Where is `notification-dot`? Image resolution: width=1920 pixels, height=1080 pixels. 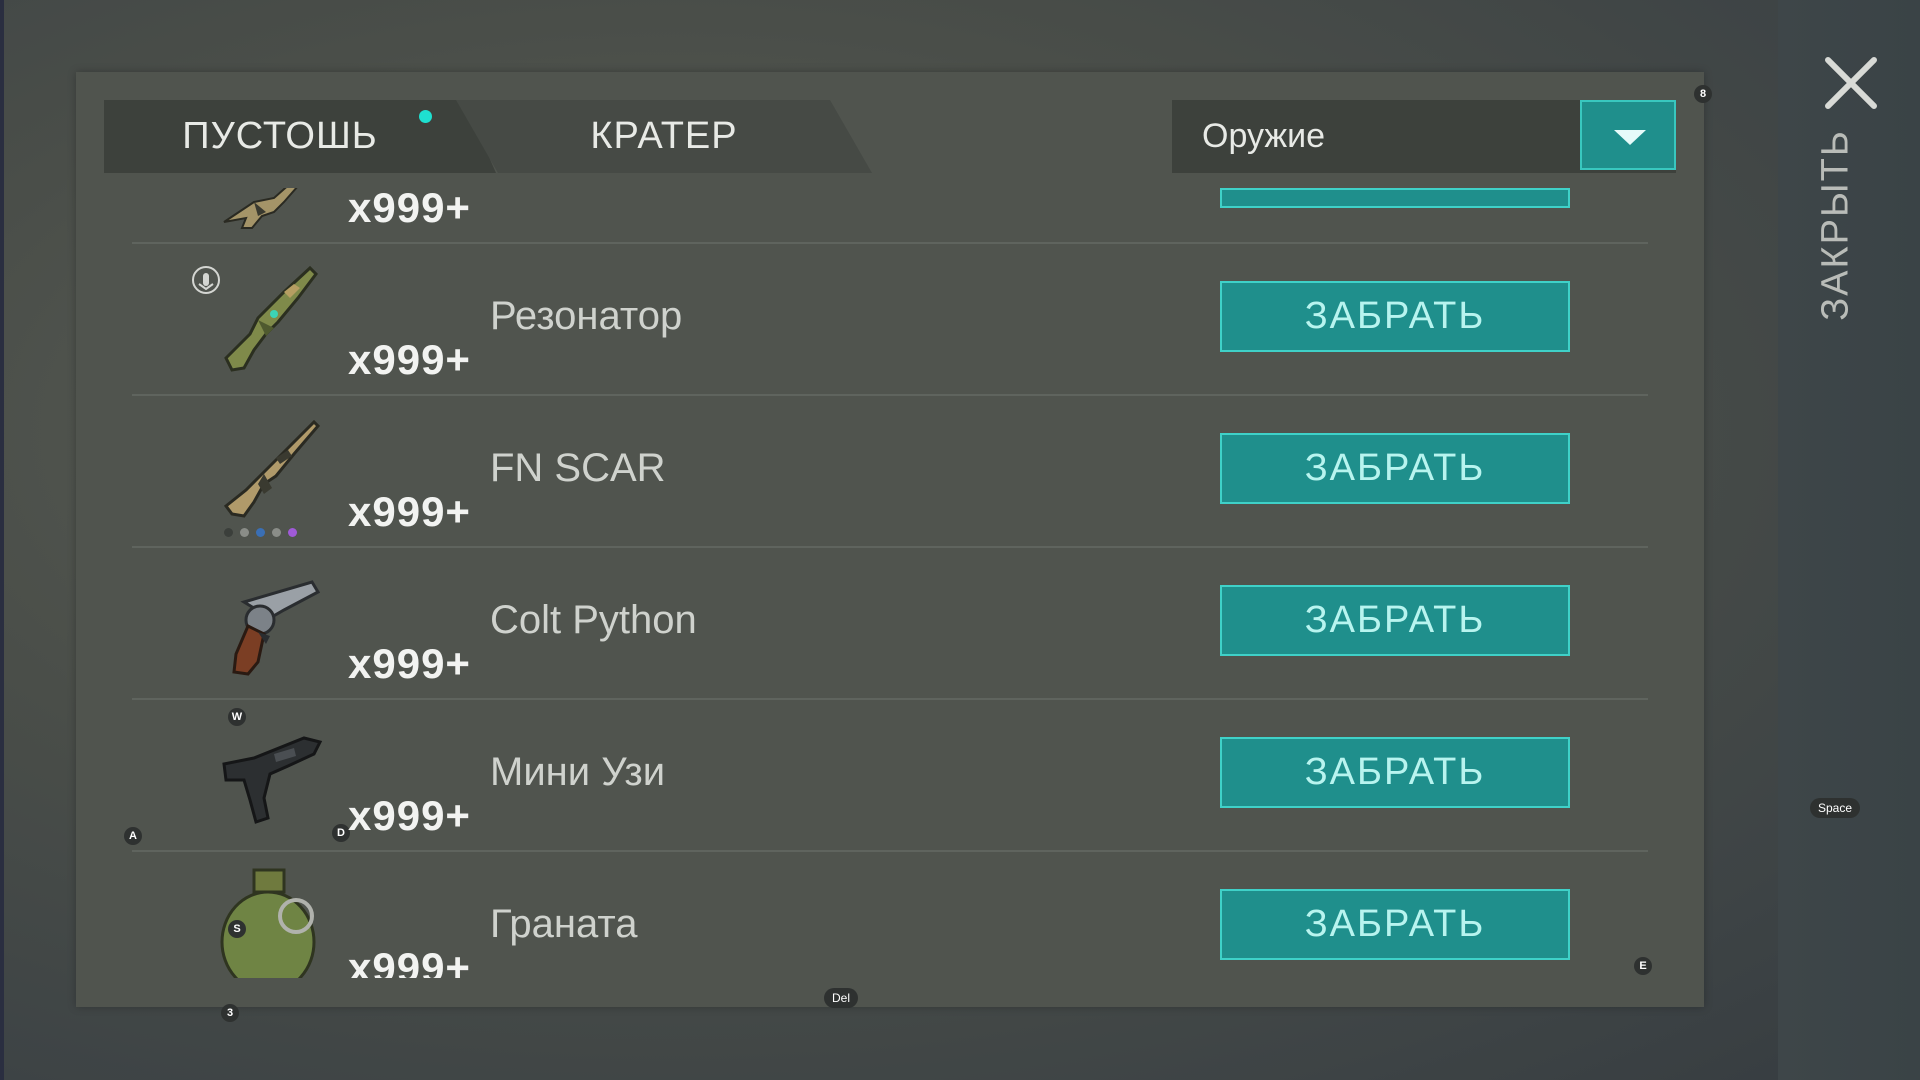 notification-dot is located at coordinates (425, 116).